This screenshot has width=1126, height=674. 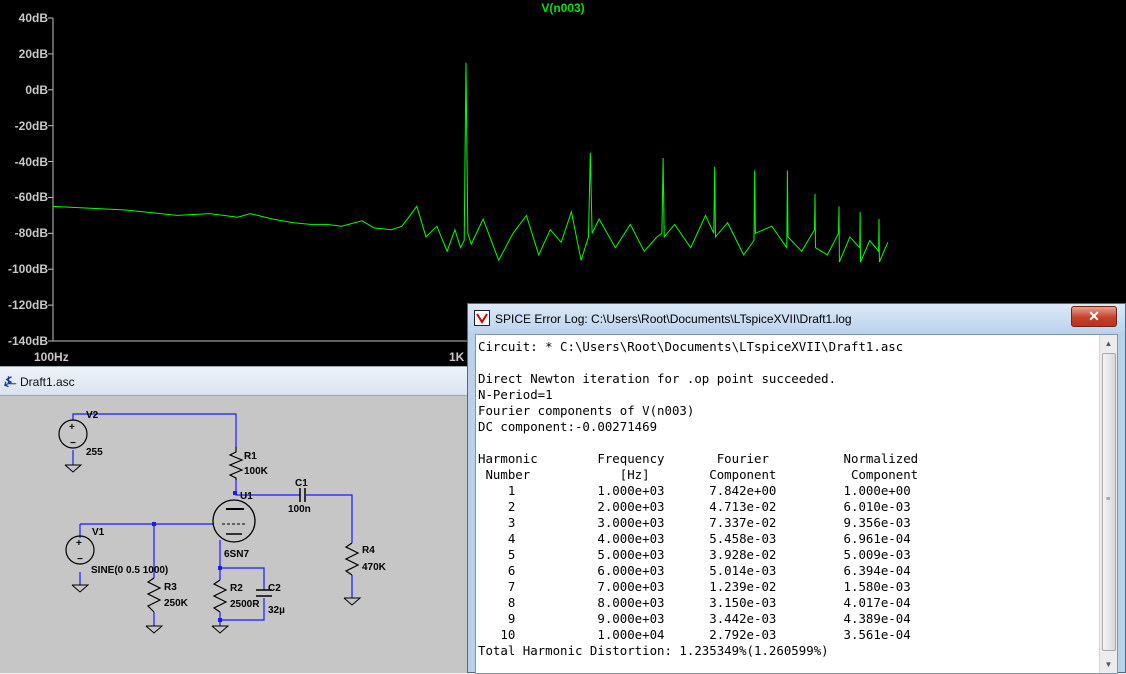 I want to click on log-line: N-Period=1, so click(x=515, y=394).